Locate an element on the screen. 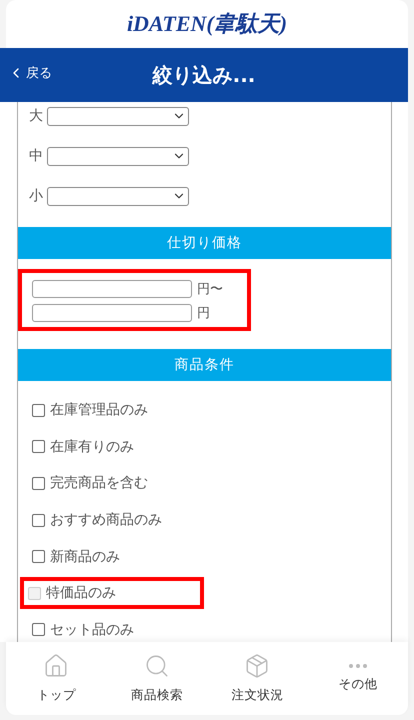 The width and height of the screenshot is (414, 720). category-label: 小 is located at coordinates (36, 196).